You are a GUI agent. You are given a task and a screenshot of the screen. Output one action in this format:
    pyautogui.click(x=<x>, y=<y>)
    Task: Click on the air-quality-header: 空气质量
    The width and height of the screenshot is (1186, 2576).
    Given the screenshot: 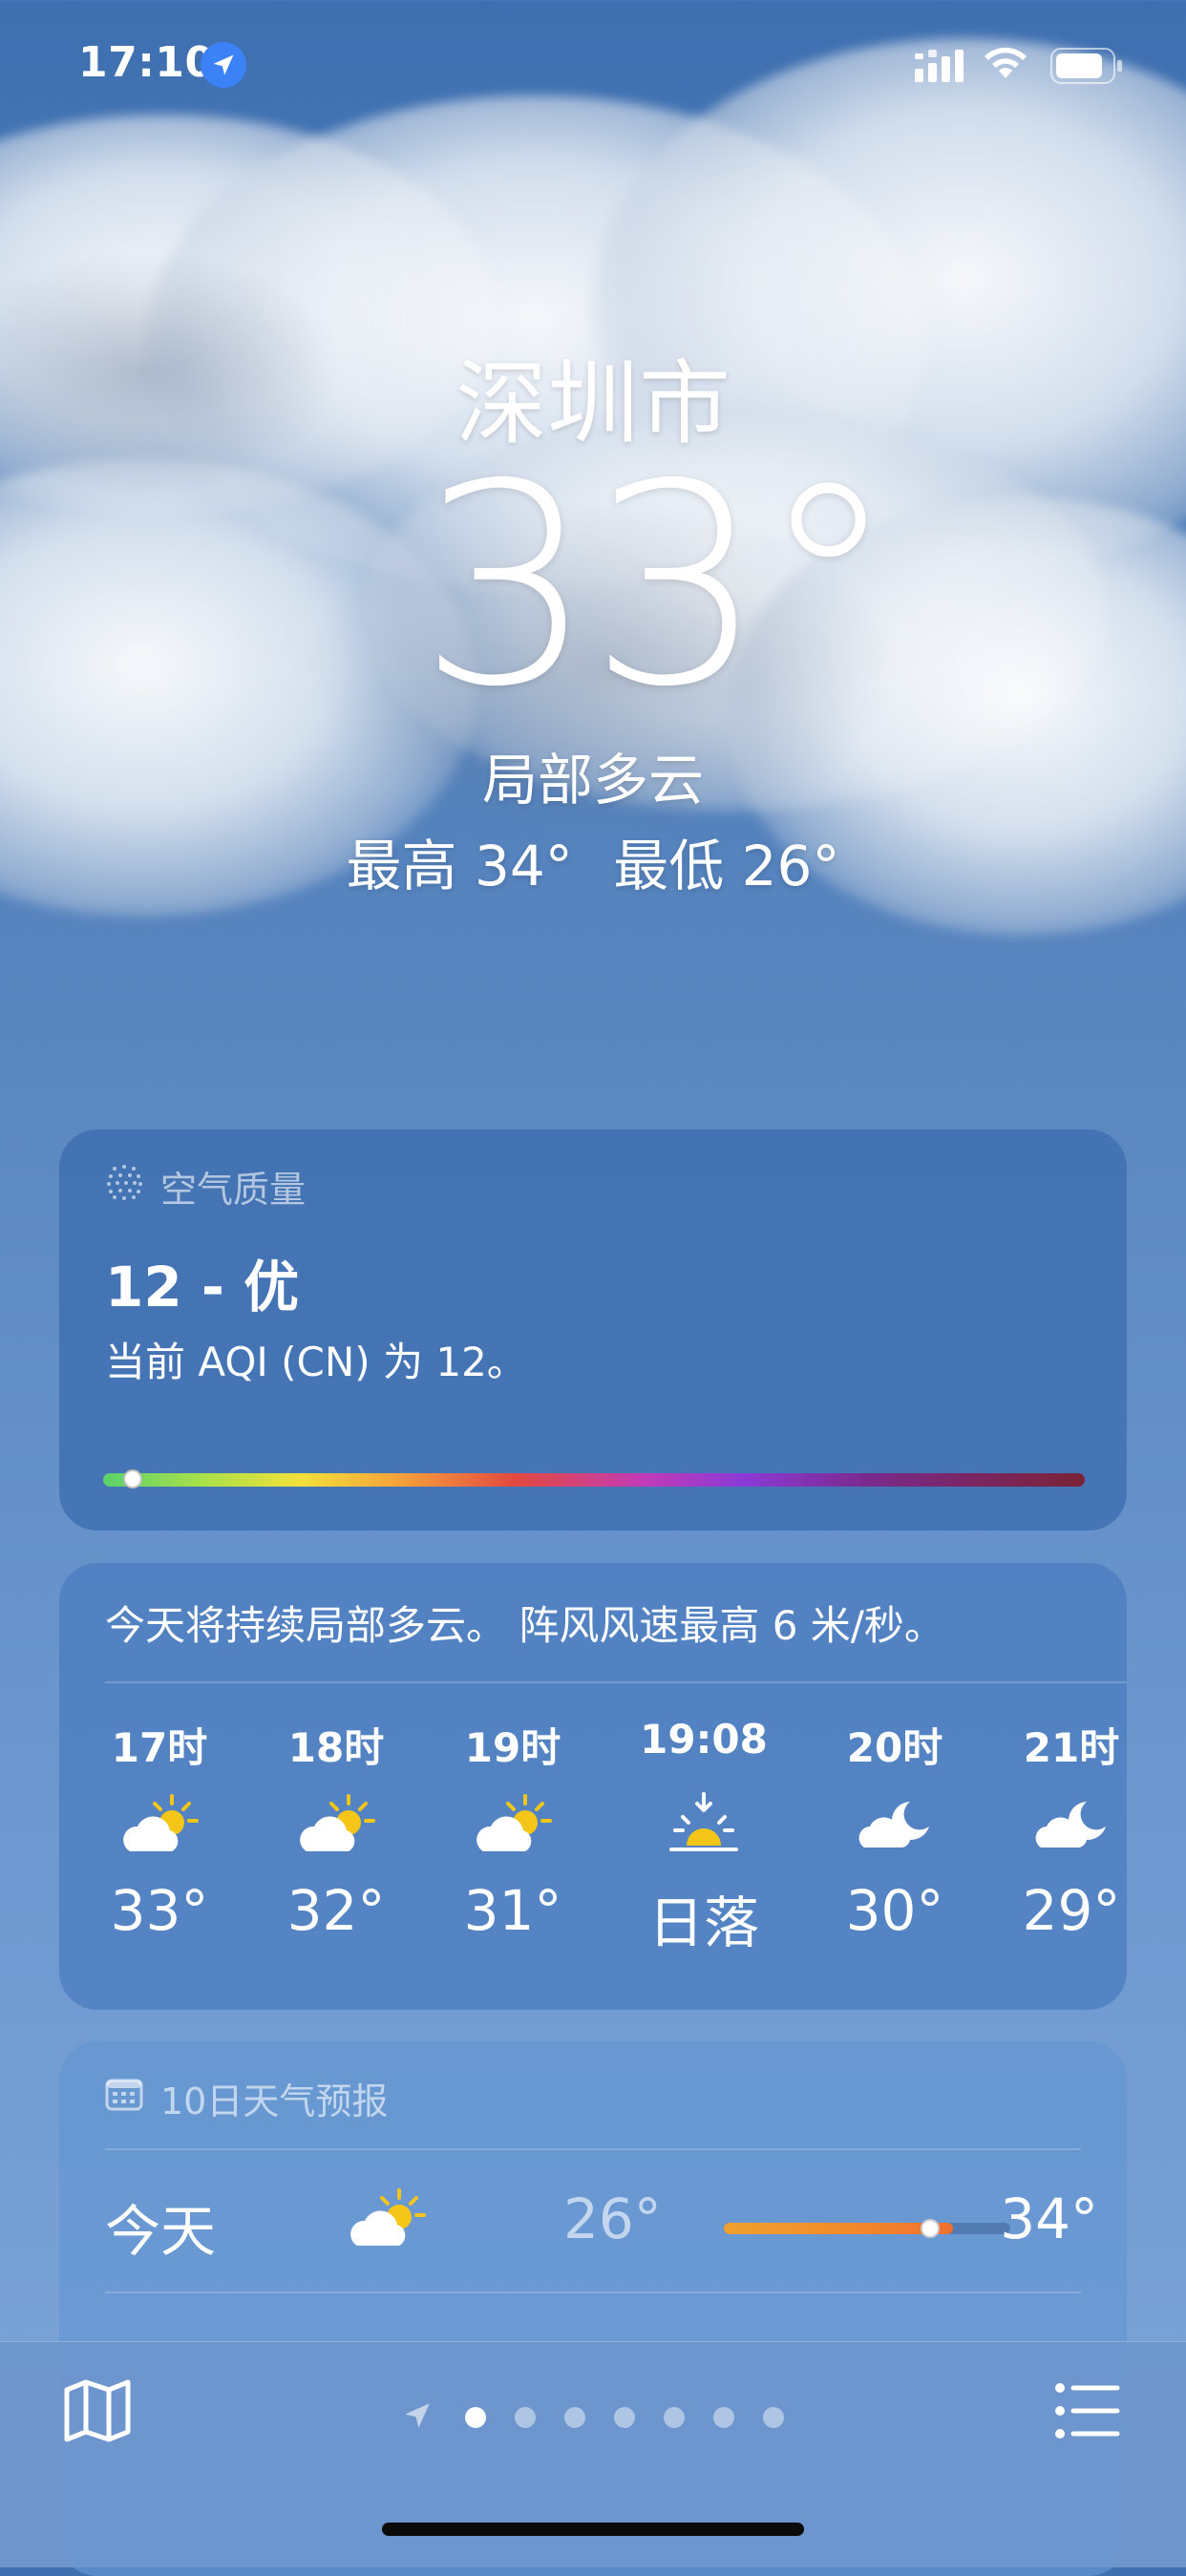 What is the action you would take?
    pyautogui.click(x=206, y=1186)
    